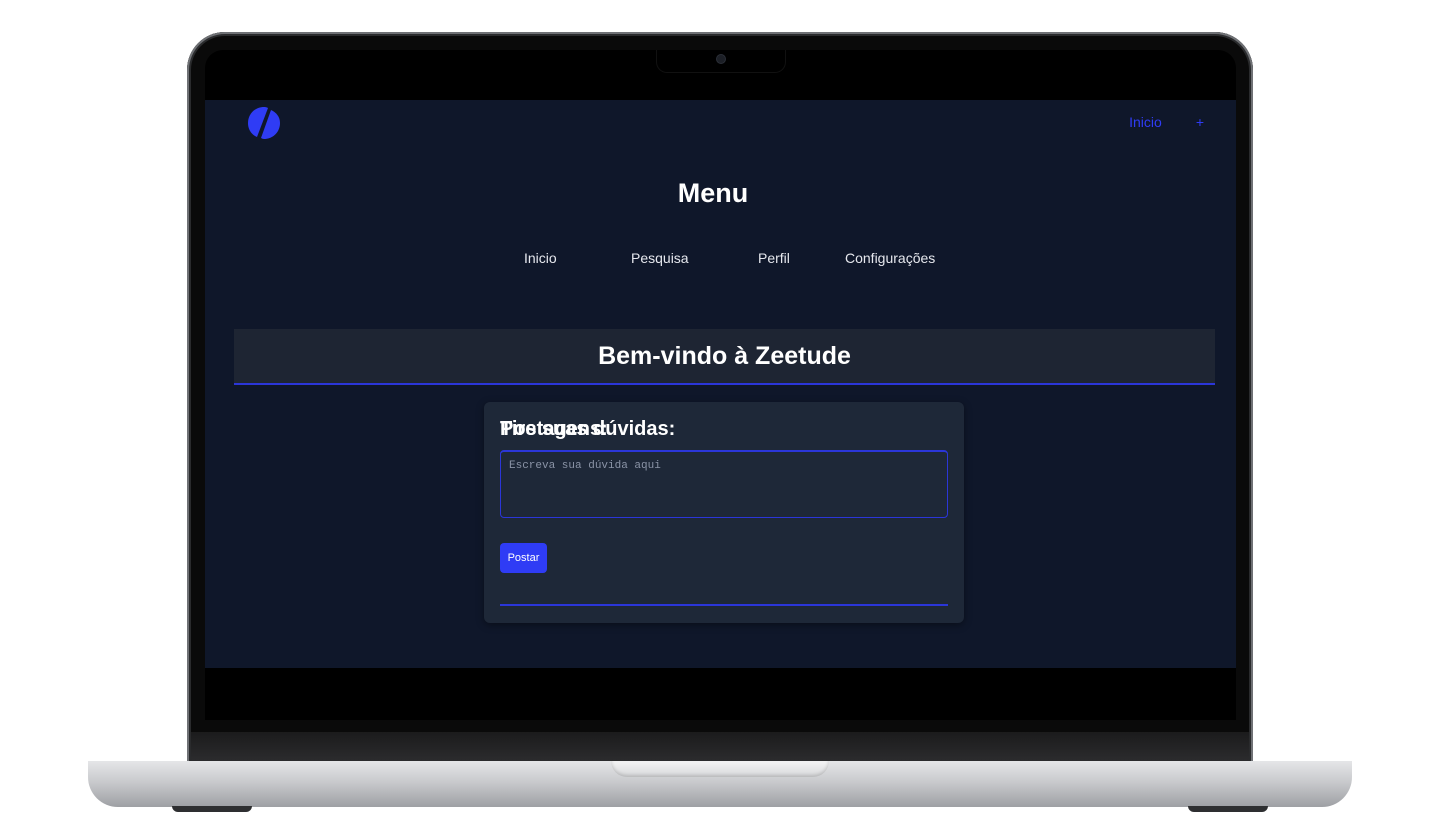 This screenshot has height=815, width=1440. I want to click on question-input, so click(724, 484).